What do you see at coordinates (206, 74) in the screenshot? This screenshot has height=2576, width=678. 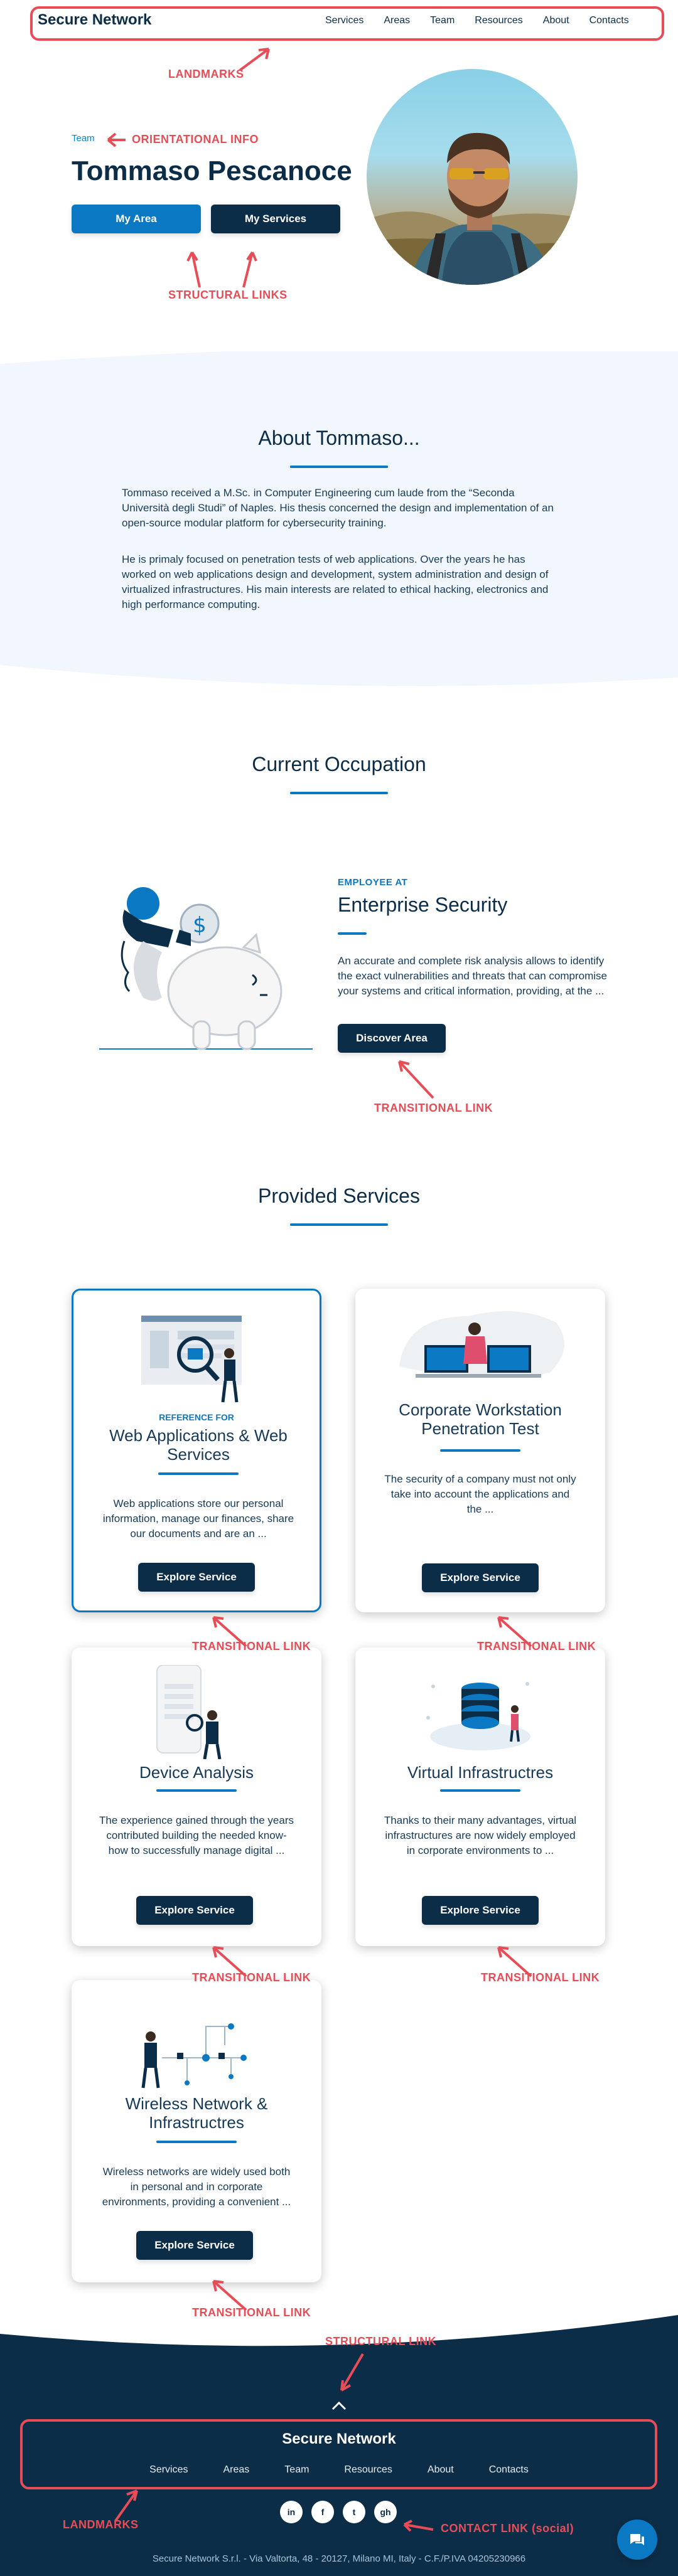 I see `annotation-landmarks: LANDMARKS` at bounding box center [206, 74].